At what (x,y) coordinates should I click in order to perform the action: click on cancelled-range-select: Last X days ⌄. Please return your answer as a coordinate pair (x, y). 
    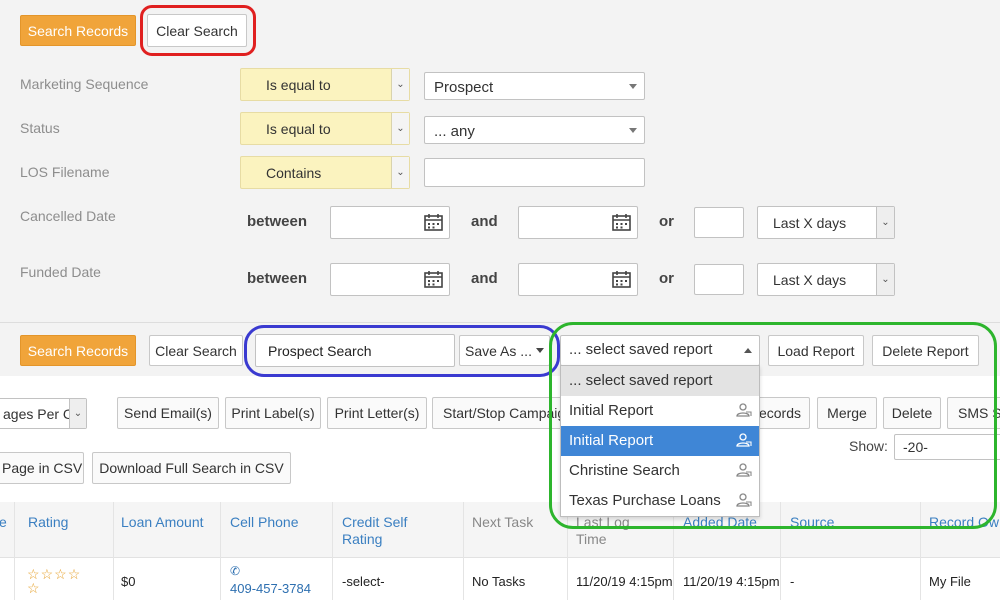
    Looking at the image, I should click on (826, 222).